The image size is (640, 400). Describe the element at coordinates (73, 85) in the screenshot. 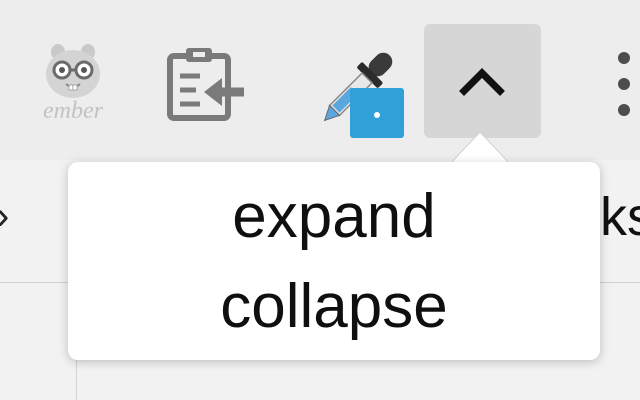

I see `ember-inspector-icon: ember` at that location.